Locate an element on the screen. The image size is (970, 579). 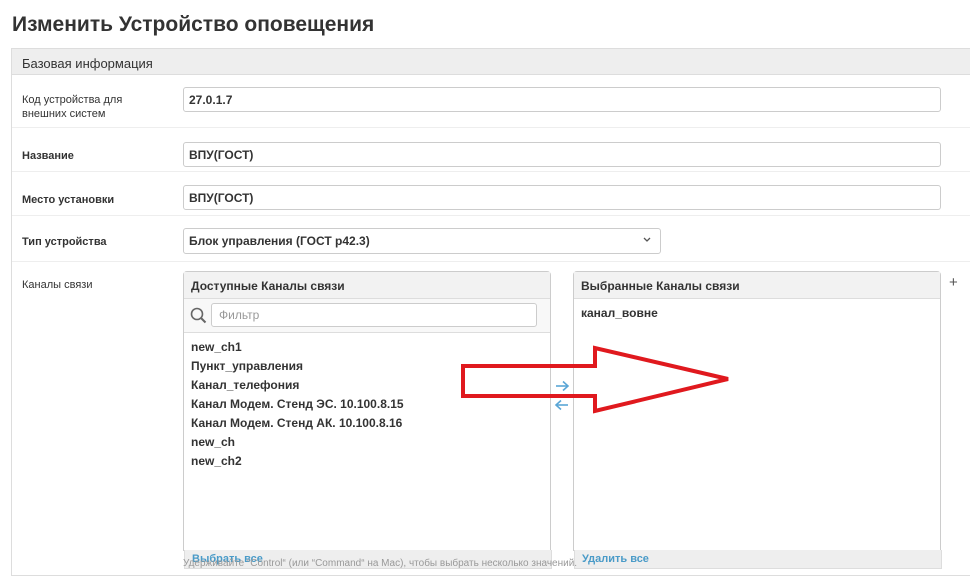
channels-label: Каналы связи is located at coordinates (57, 285).